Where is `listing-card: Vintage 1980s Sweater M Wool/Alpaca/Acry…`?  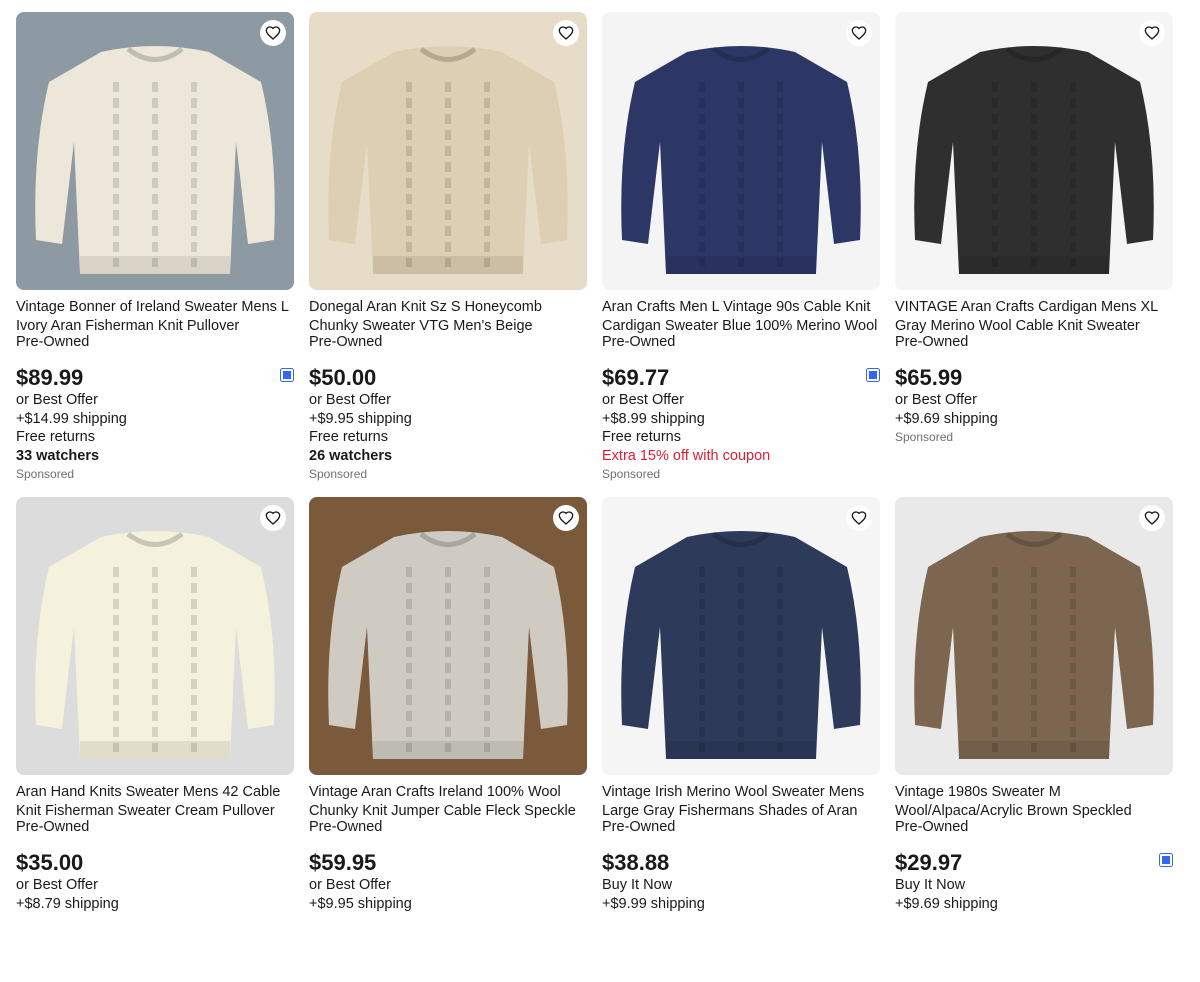 listing-card: Vintage 1980s Sweater M Wool/Alpaca/Acry… is located at coordinates (1034, 739).